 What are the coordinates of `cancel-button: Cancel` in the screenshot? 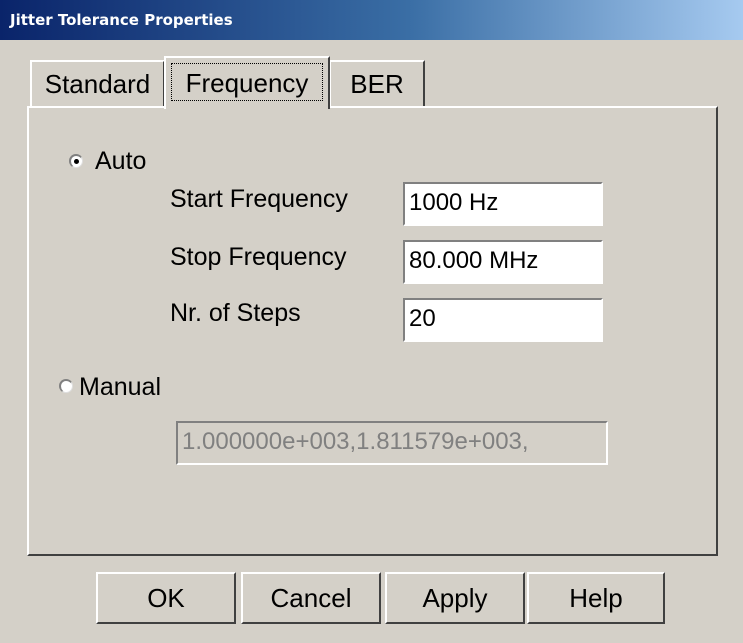 It's located at (311, 598).